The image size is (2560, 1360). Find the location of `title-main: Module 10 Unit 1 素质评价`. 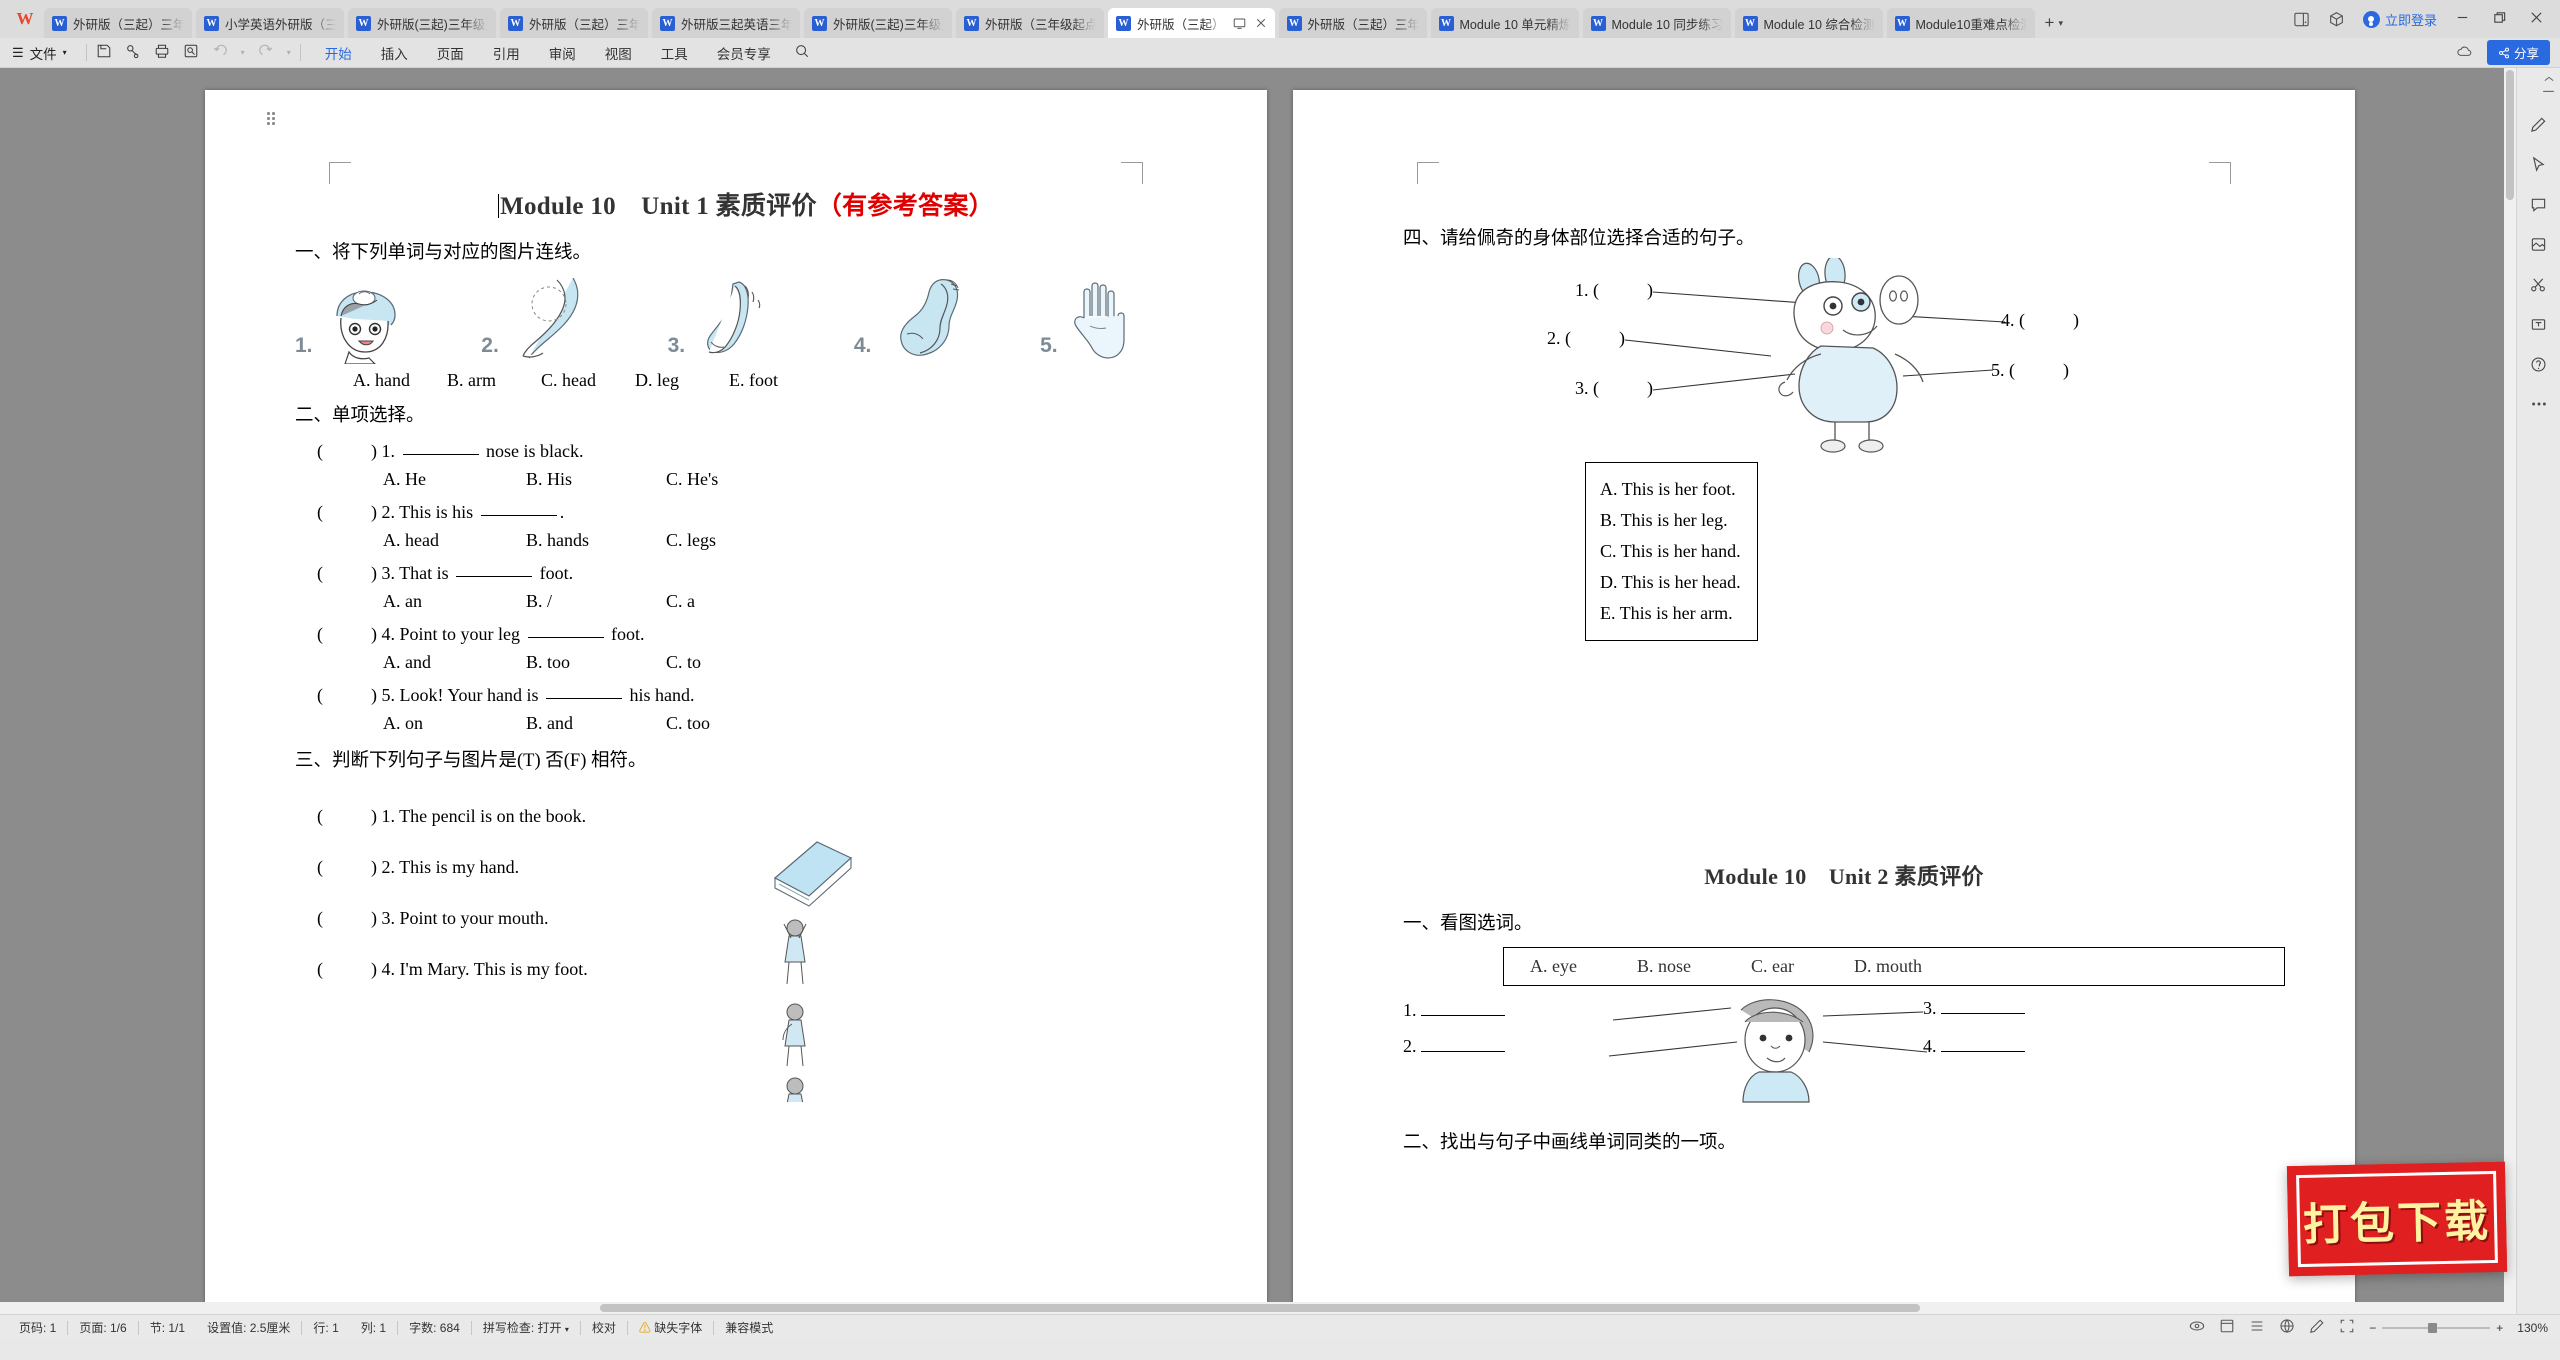

title-main: Module 10 Unit 1 素质评价 is located at coordinates (658, 206).